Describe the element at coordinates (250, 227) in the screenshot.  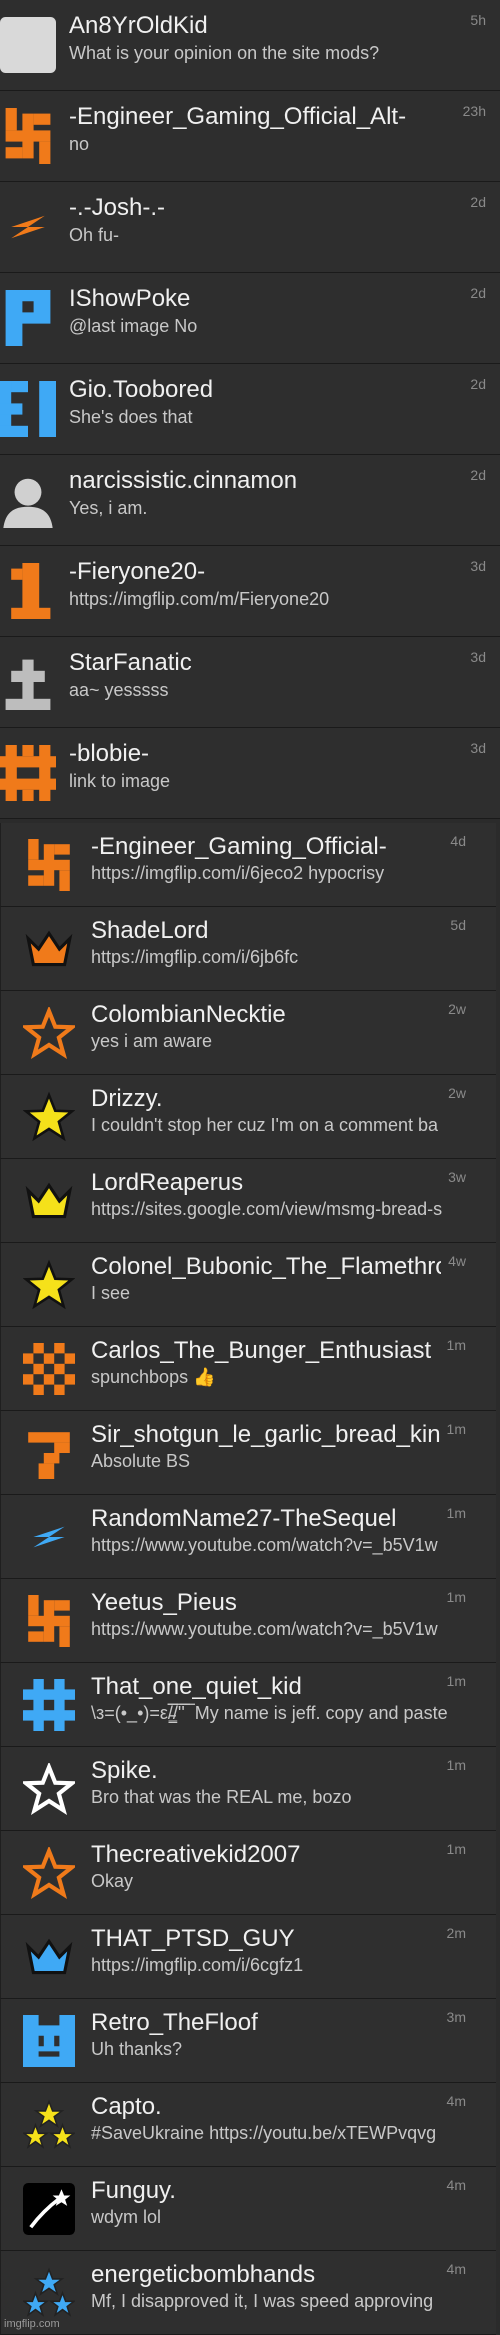
I see `conversation-row: -.-Josh-.- Oh fu- 2d` at that location.